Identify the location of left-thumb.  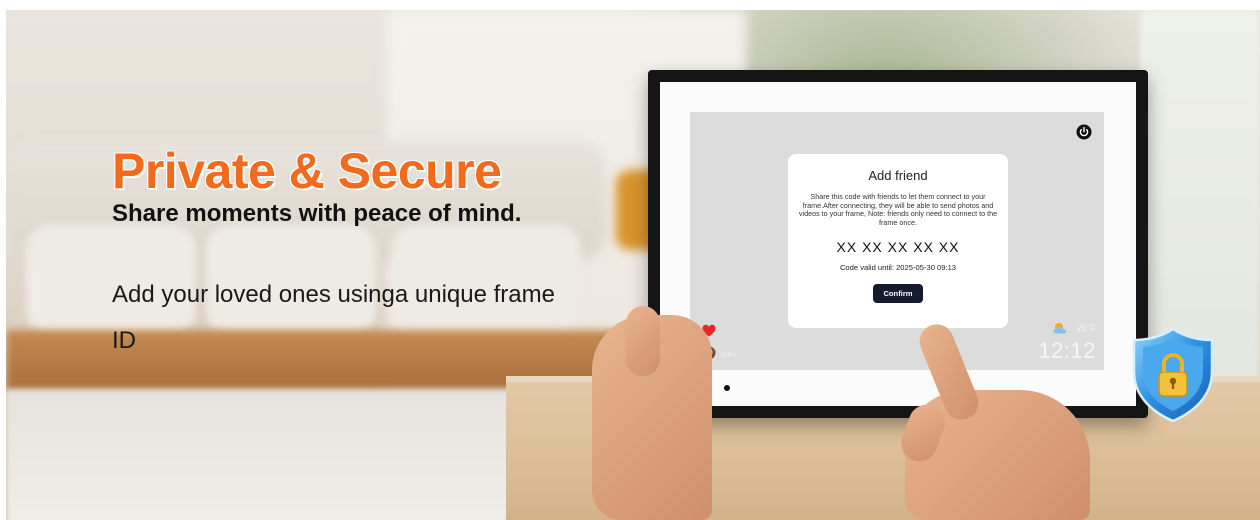
(643, 341).